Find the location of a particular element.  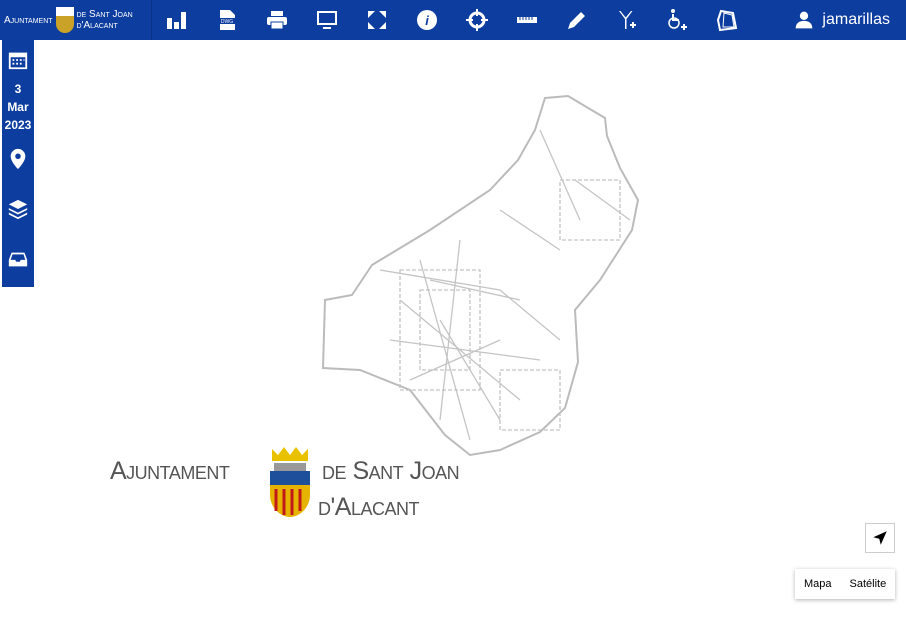

ruler-icon is located at coordinates (527, 20).